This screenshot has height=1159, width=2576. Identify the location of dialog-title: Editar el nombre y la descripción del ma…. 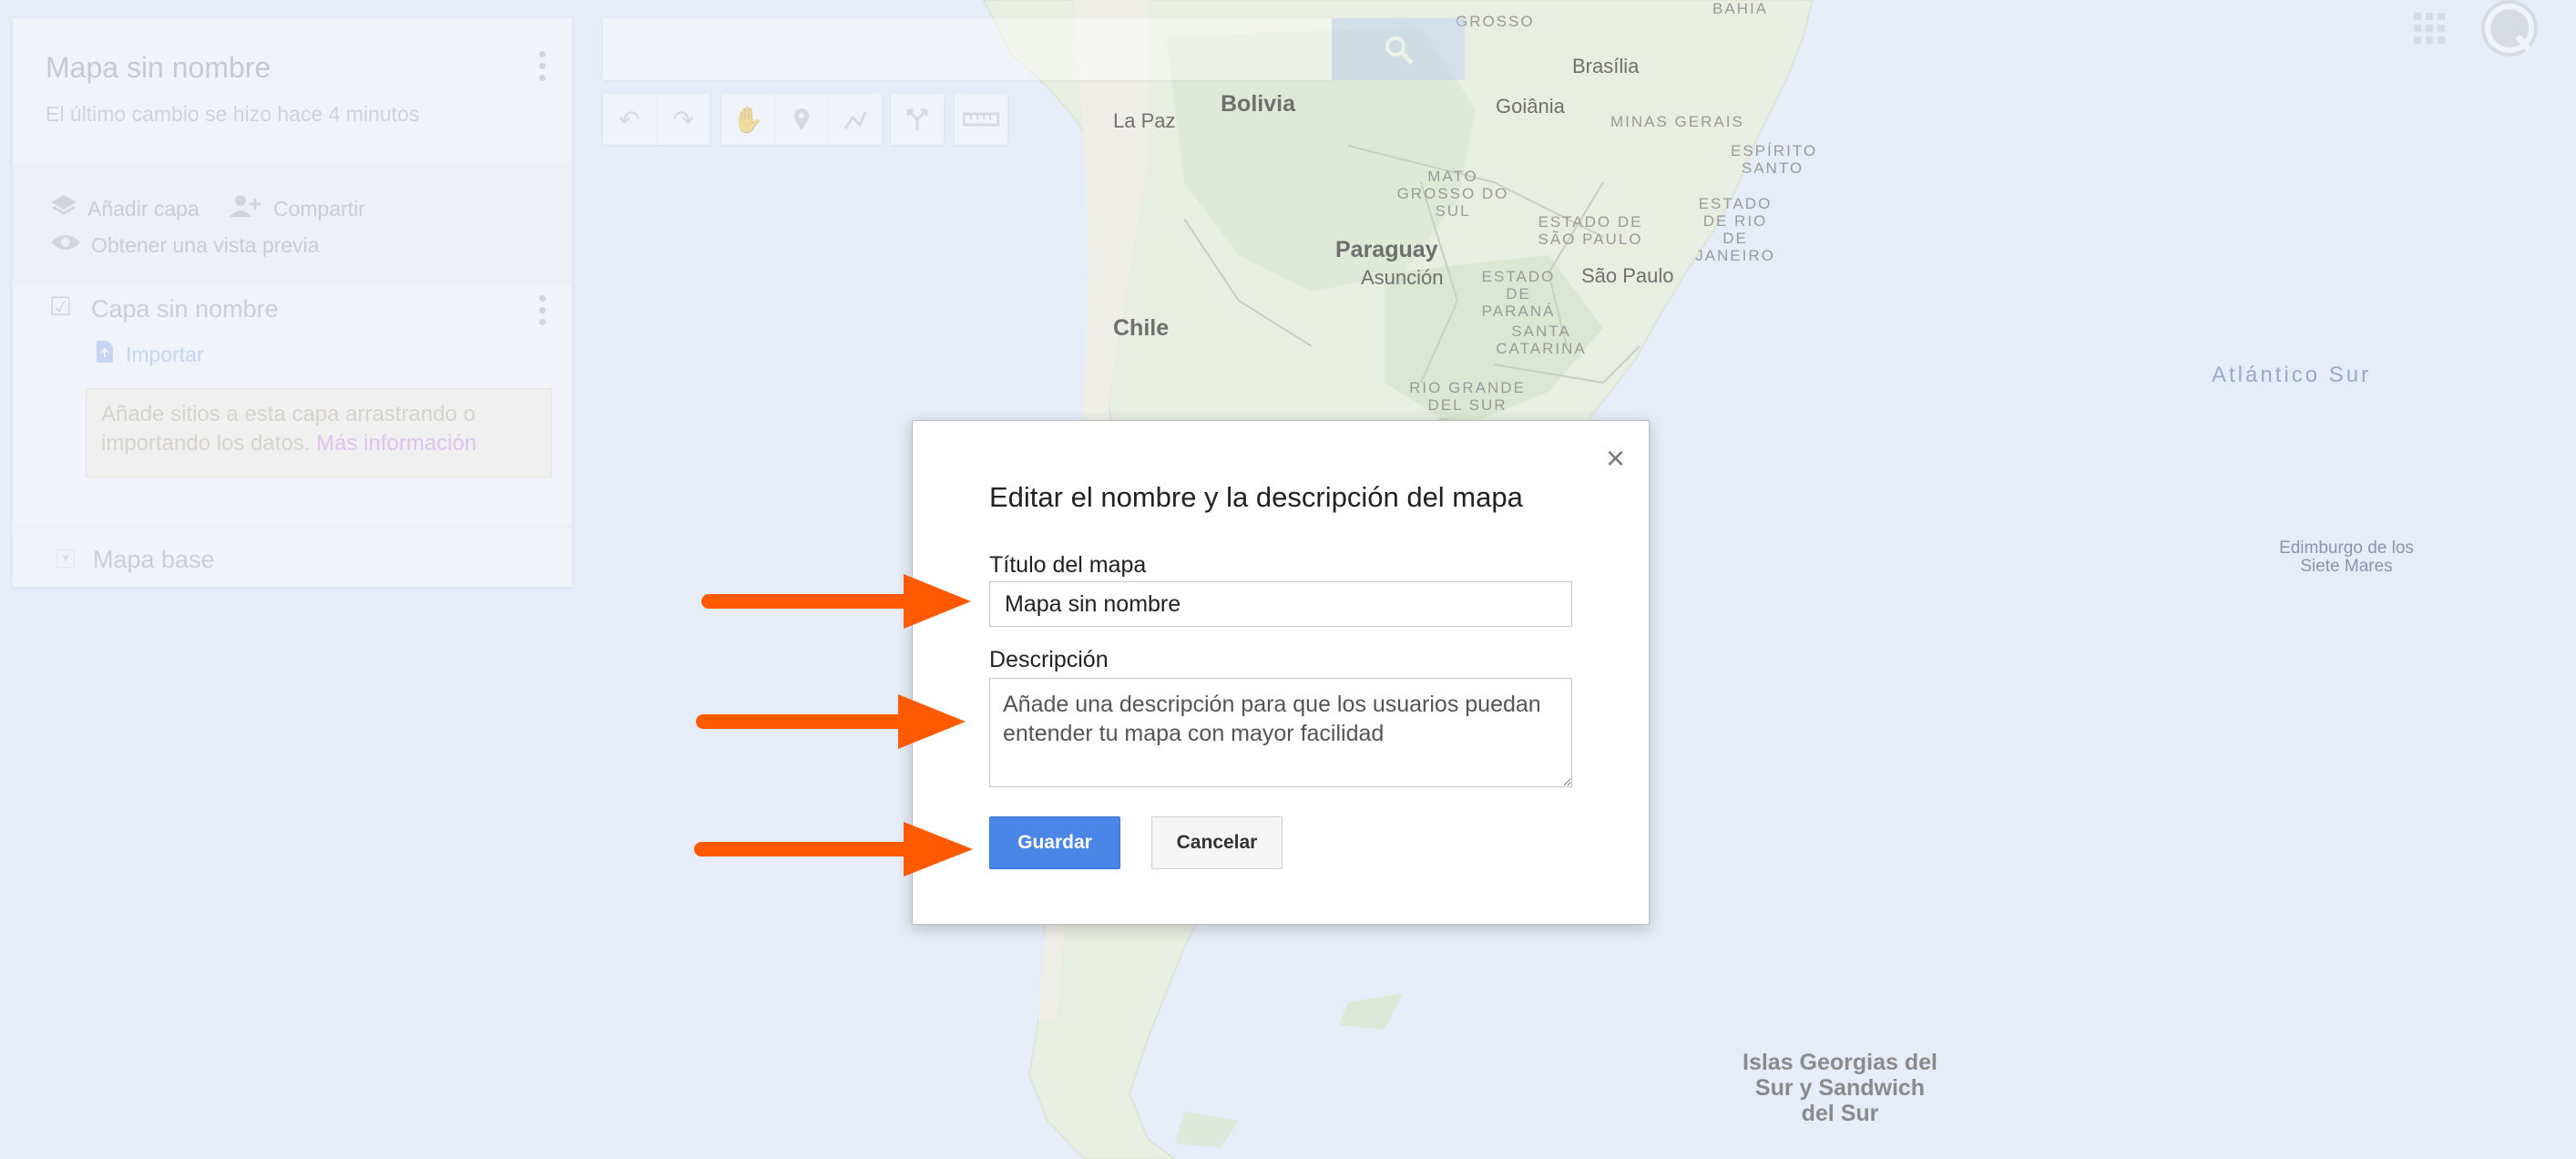
(1256, 497).